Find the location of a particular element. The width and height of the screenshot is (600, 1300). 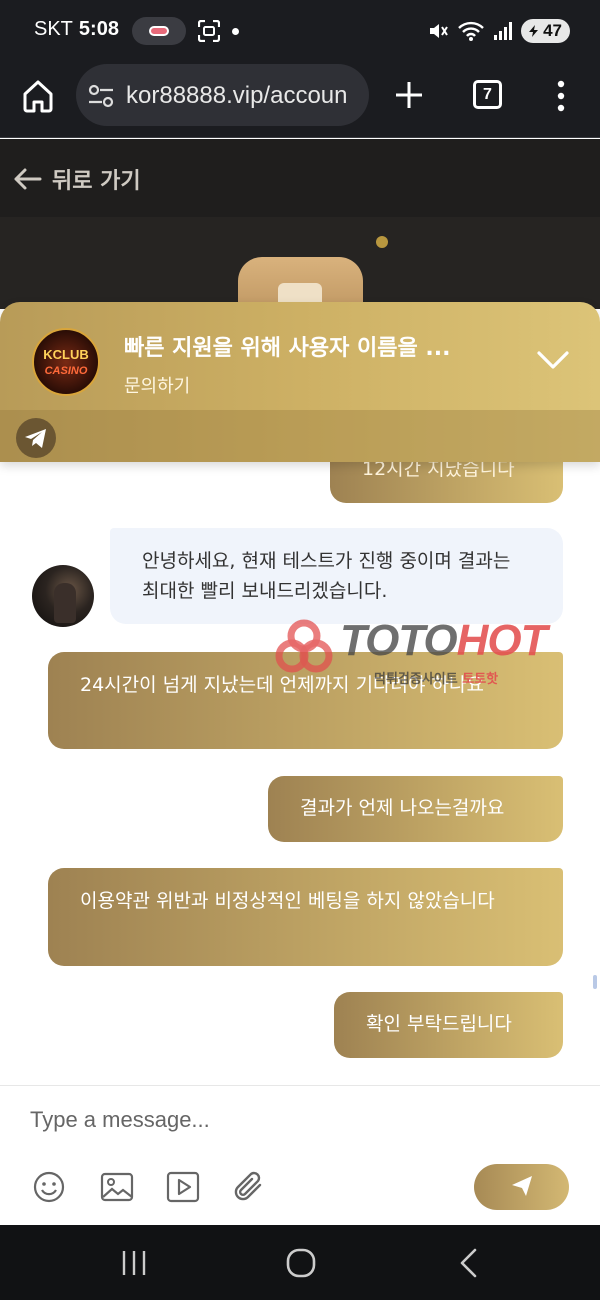

message-outgoing: 결과가 언제 나오는걸까요 is located at coordinates (415, 809).